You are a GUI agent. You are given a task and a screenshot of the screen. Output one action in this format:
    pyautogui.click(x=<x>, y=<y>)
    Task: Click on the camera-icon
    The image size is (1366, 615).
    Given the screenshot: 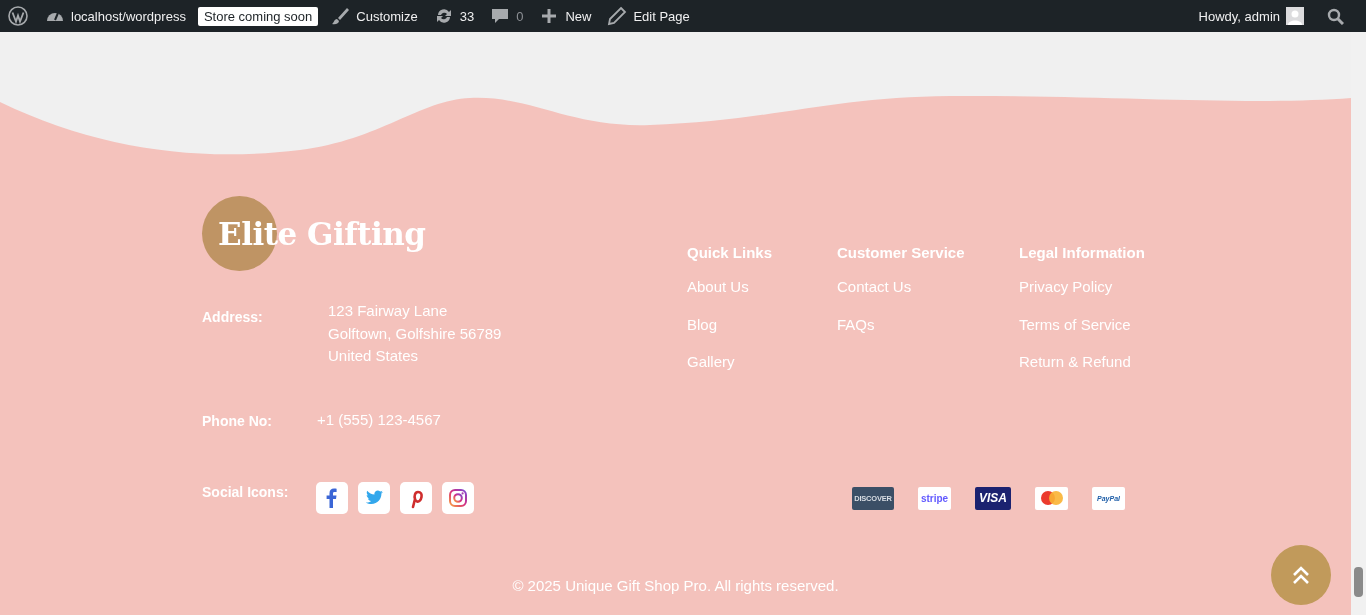 What is the action you would take?
    pyautogui.click(x=458, y=498)
    